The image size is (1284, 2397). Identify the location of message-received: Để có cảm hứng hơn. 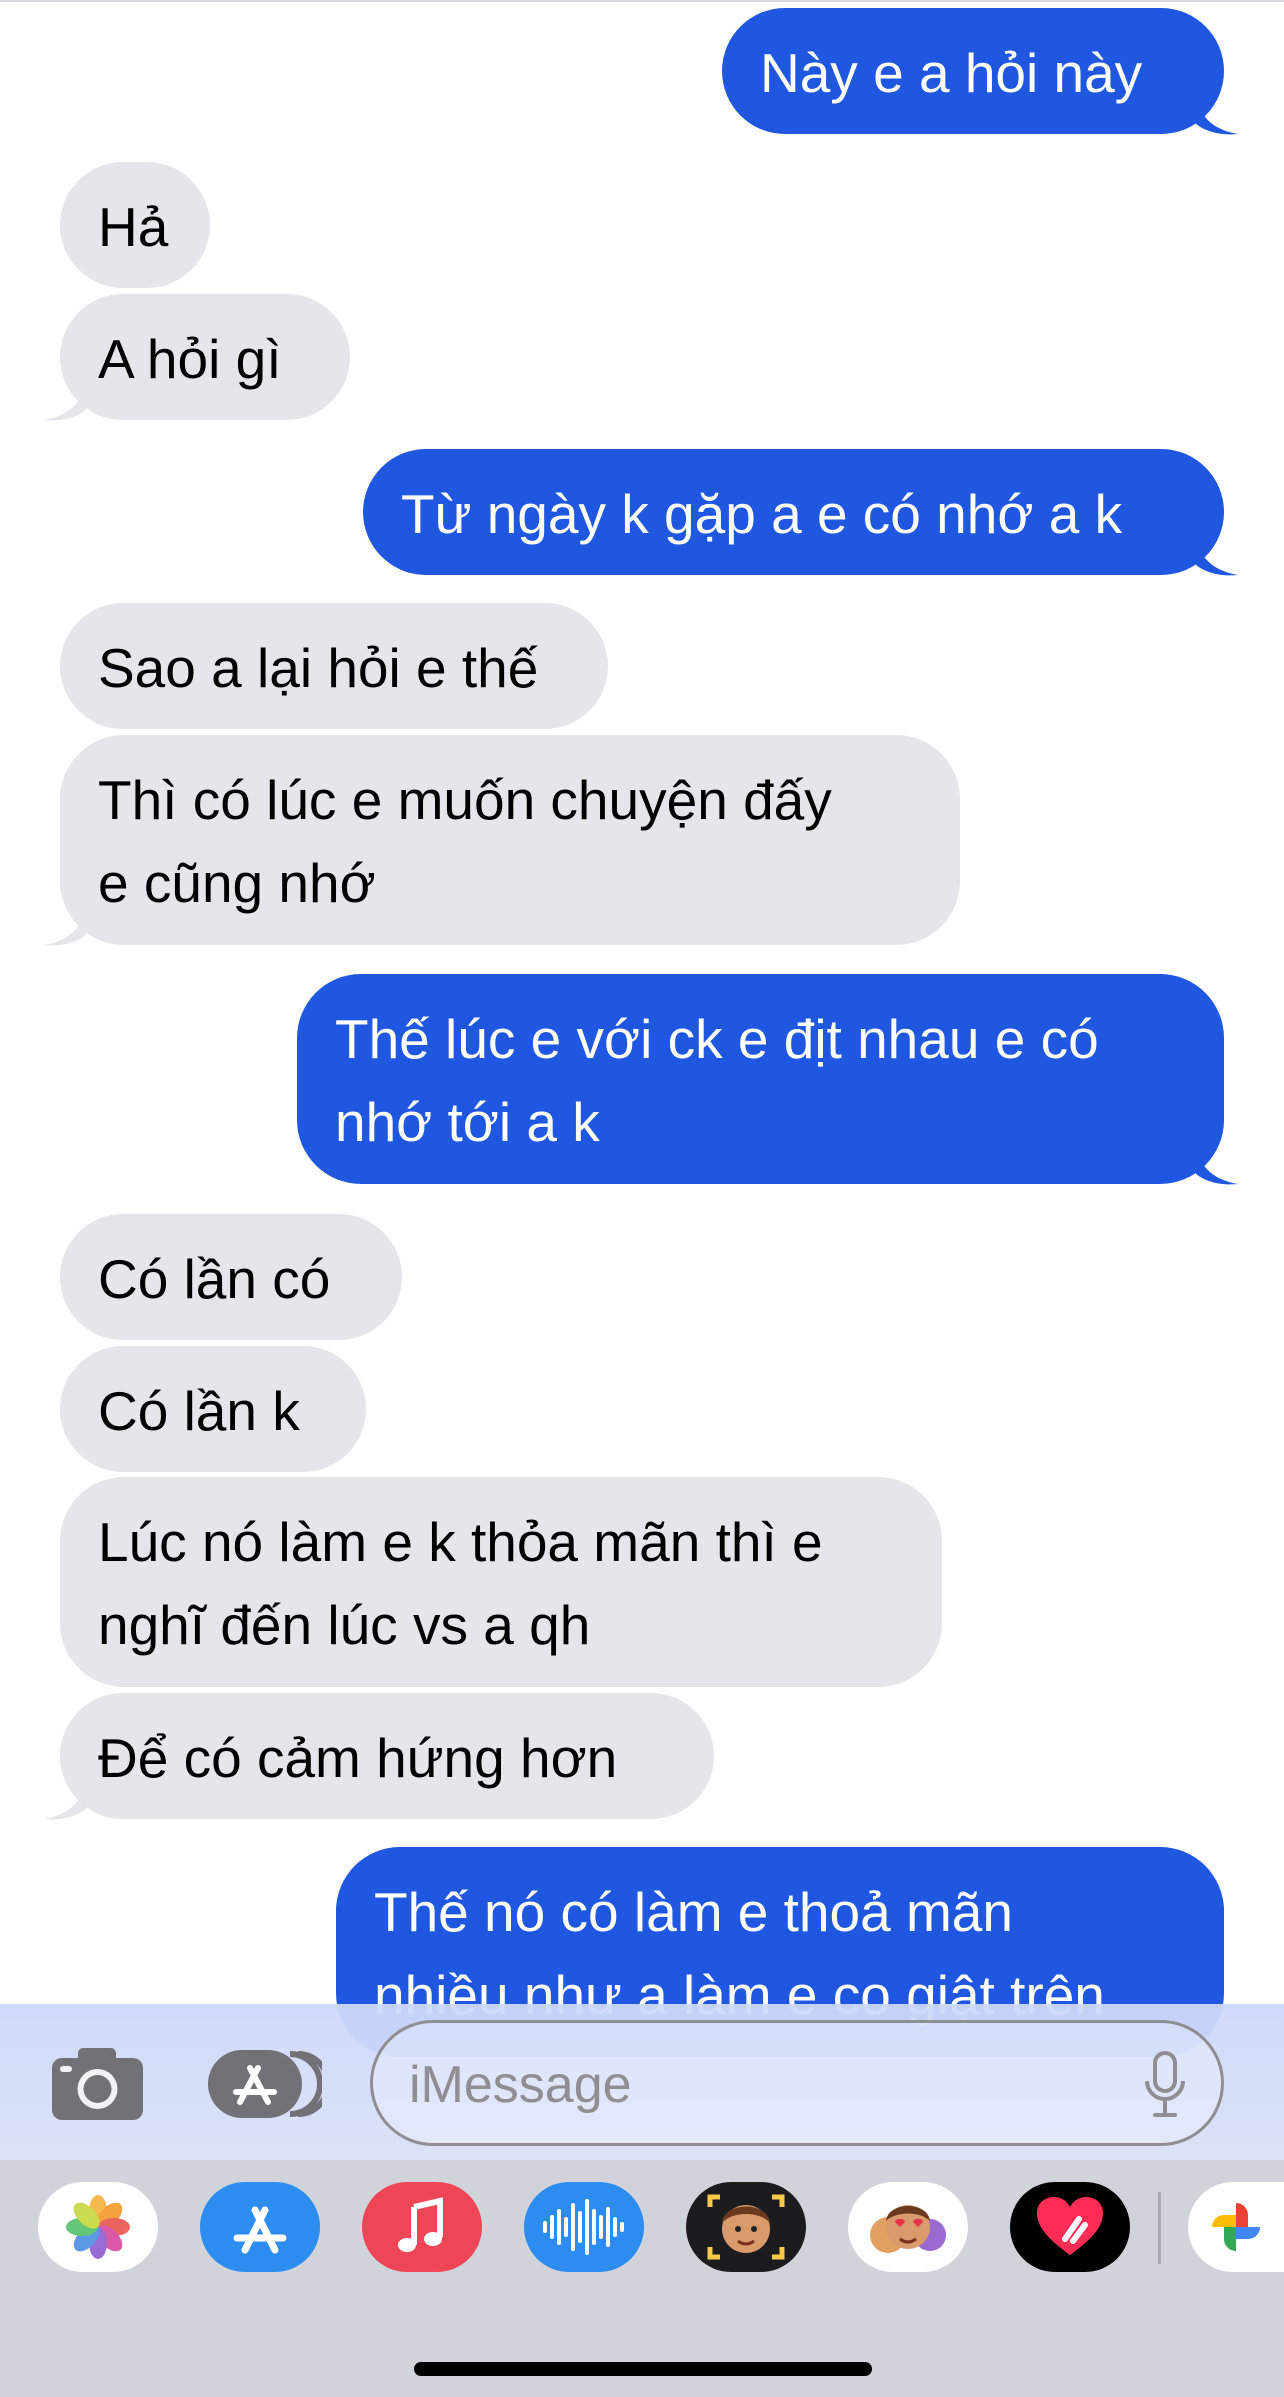
(387, 1756).